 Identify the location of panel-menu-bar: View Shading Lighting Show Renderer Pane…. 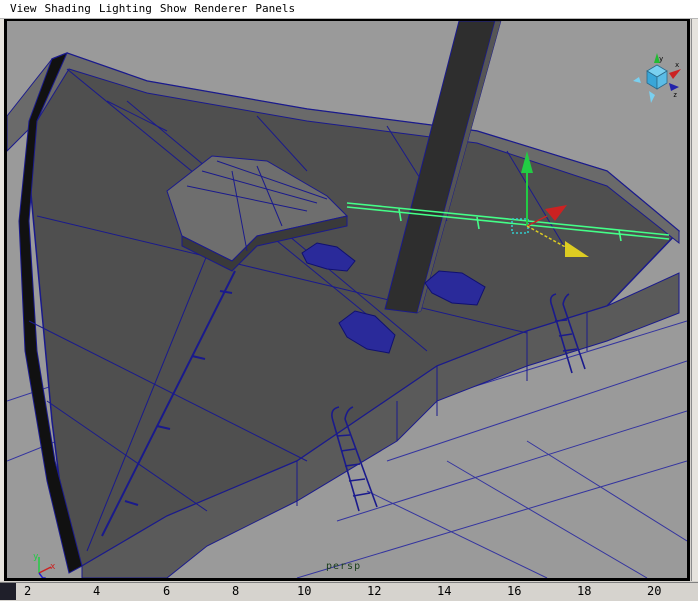
(349, 9).